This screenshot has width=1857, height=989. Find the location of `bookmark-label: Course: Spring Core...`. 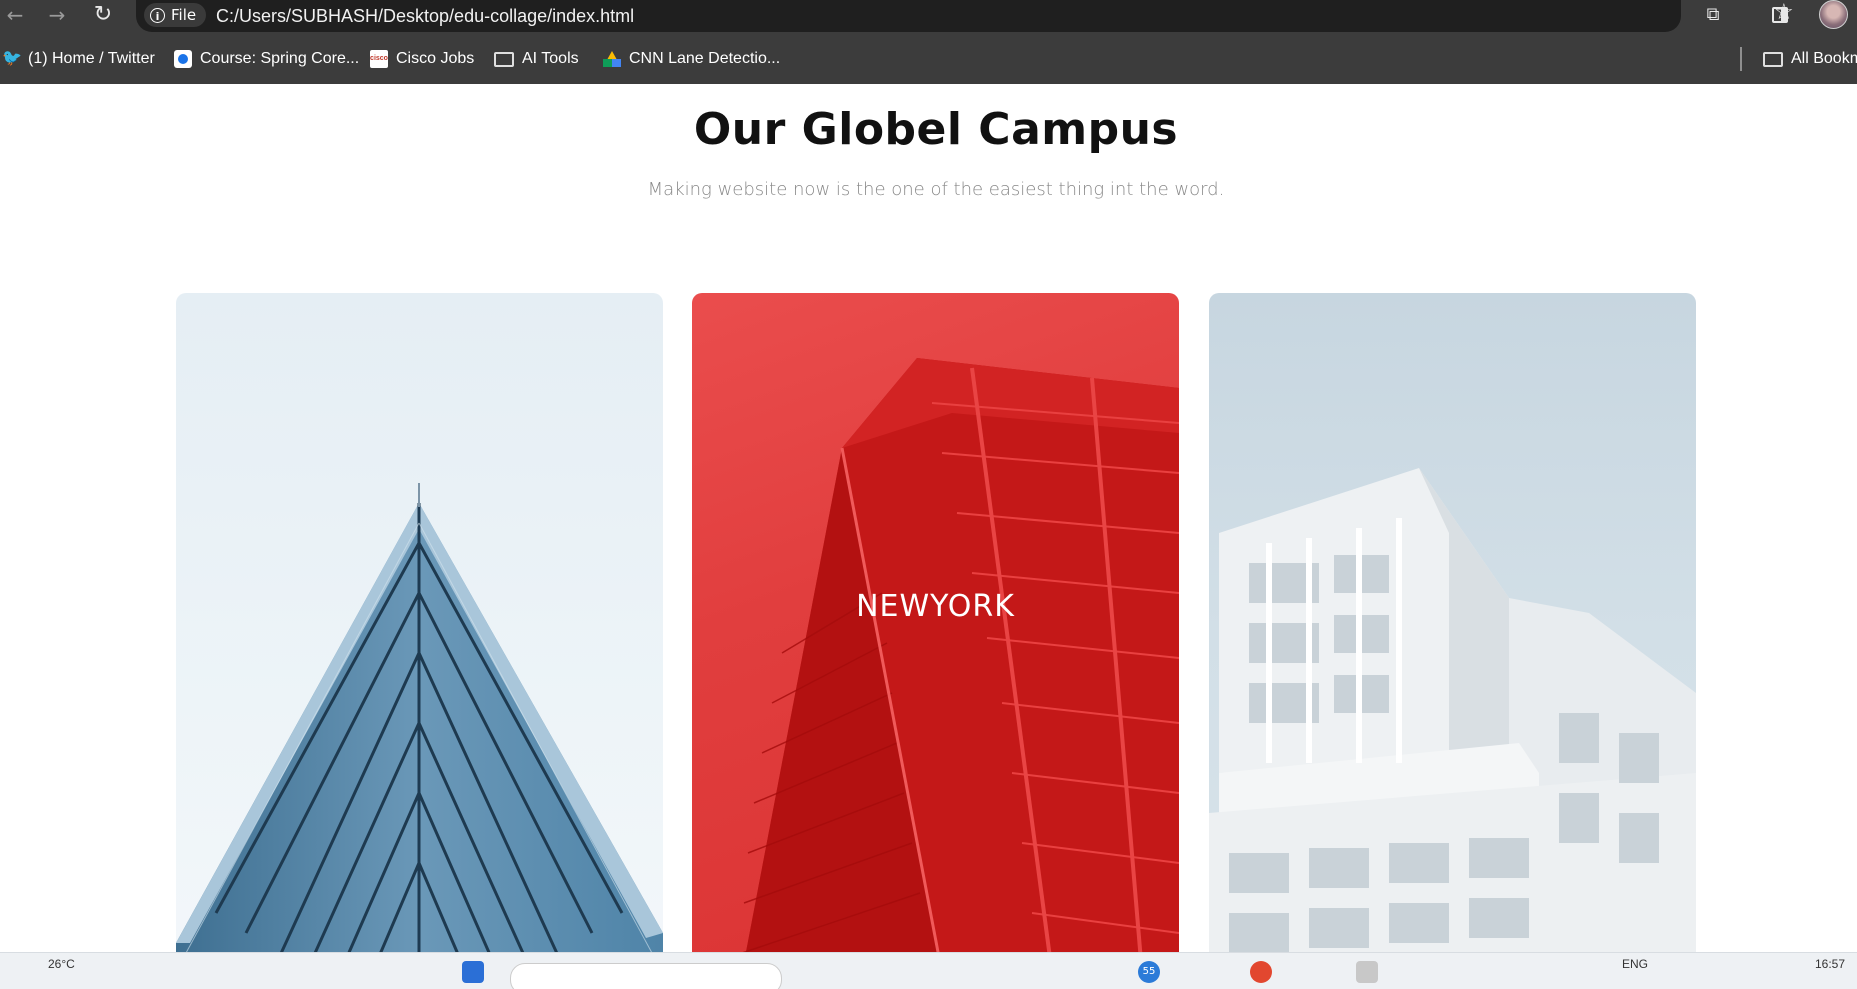

bookmark-label: Course: Spring Core... is located at coordinates (280, 58).